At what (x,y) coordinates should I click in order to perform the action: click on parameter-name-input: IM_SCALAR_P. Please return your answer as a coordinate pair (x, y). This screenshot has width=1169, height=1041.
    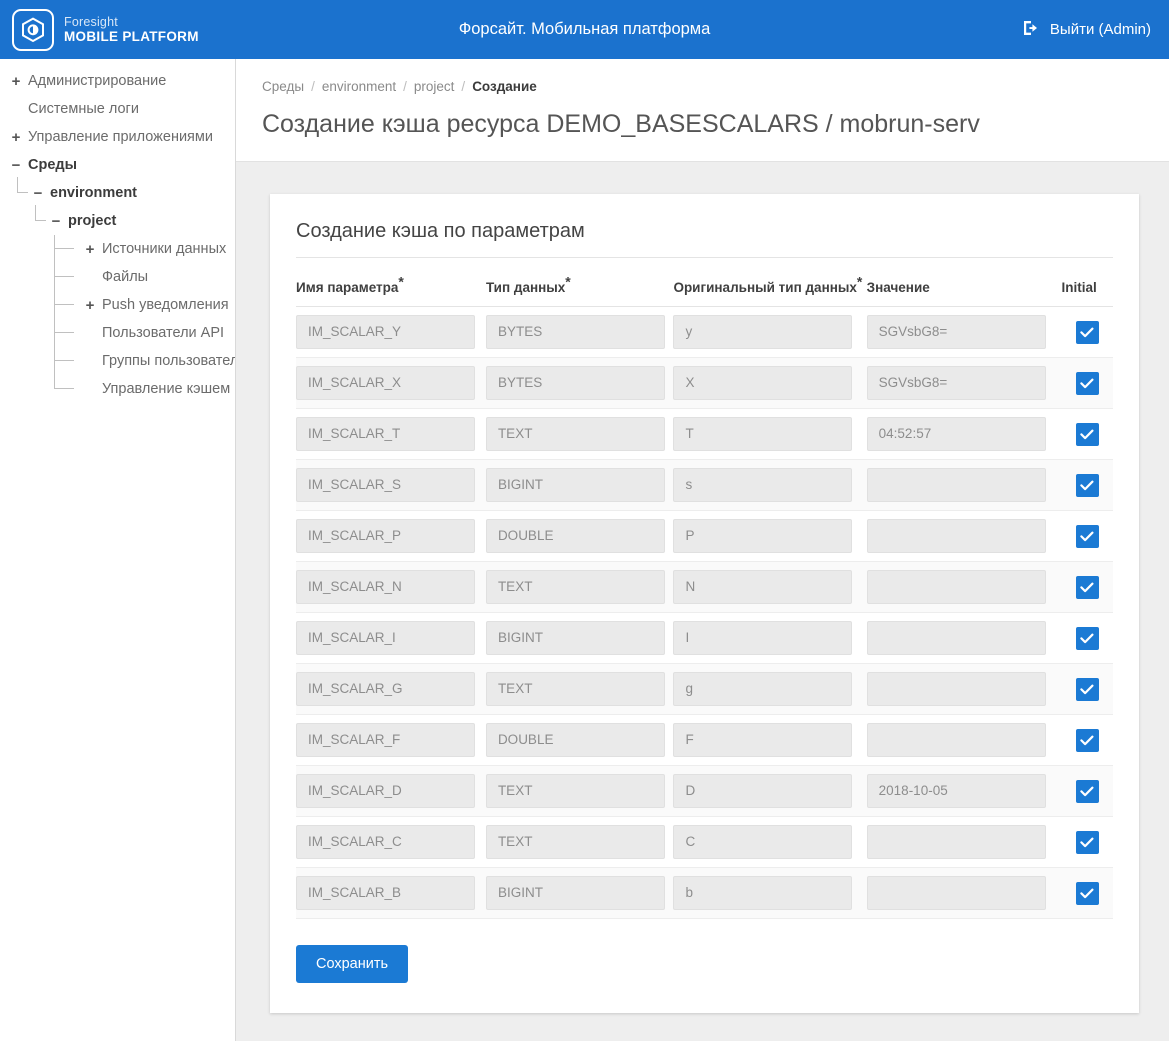
    Looking at the image, I should click on (385, 536).